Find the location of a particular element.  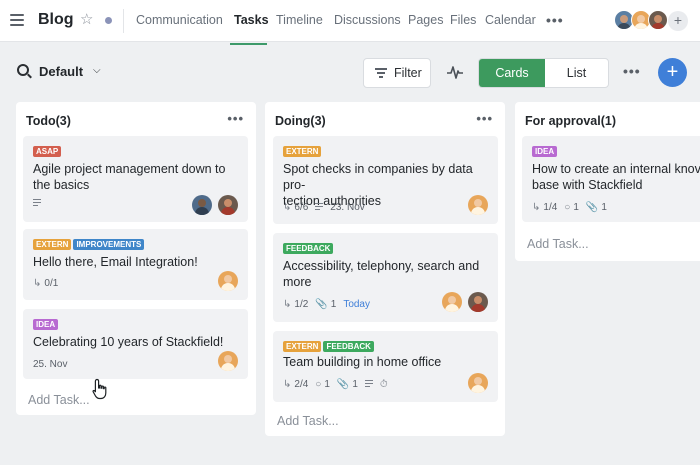

card-title-line: Hello there, Email Integration! is located at coordinates (115, 262).